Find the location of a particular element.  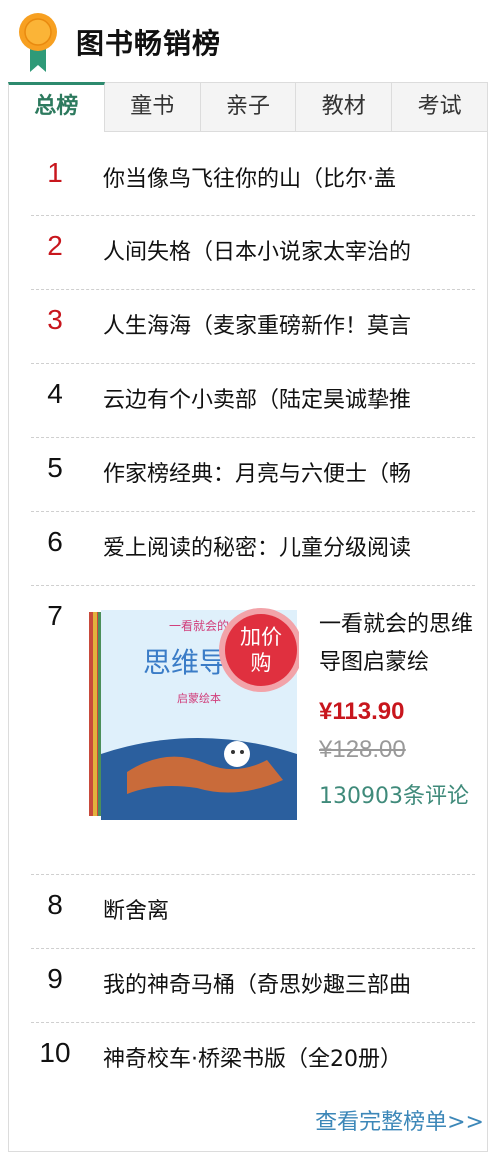

book-title: 一看就会的思维导图启蒙绘 is located at coordinates (397, 644).